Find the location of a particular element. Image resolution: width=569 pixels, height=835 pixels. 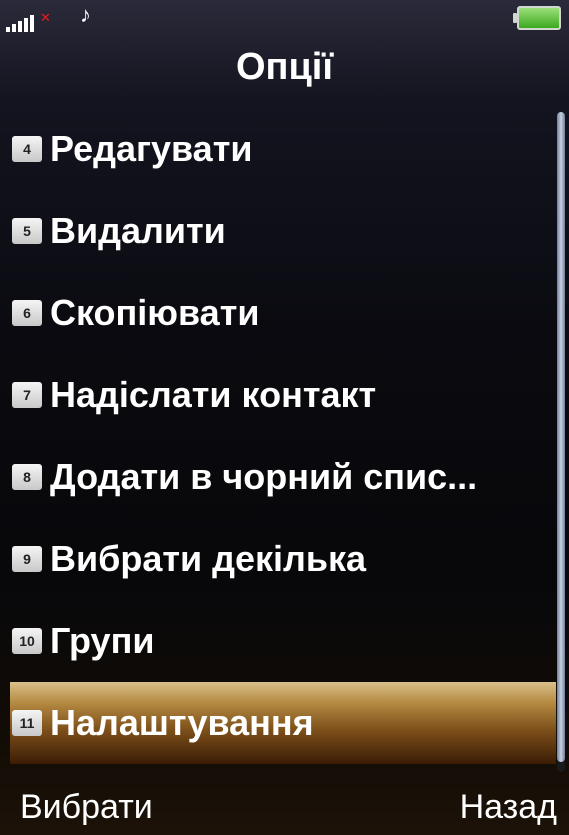

menu-item-label: Редагувати is located at coordinates (151, 148).